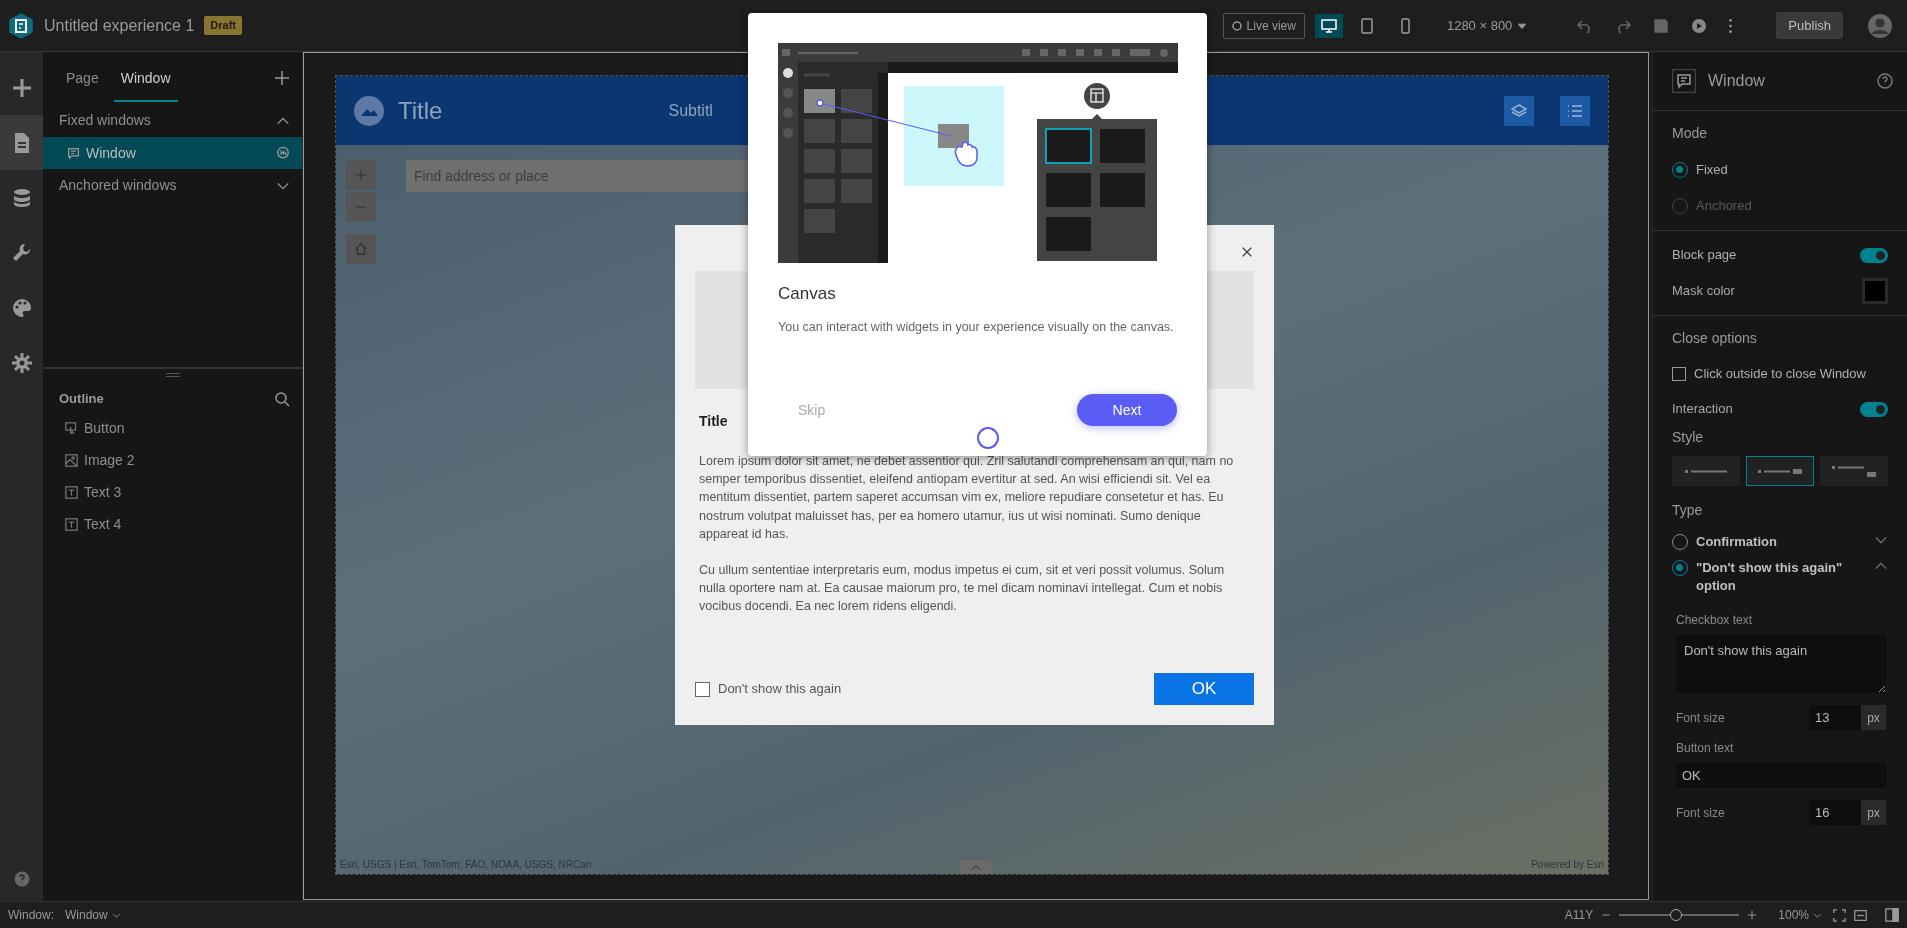 Image resolution: width=1907 pixels, height=928 pixels. I want to click on section-label: Close options, so click(1715, 338).